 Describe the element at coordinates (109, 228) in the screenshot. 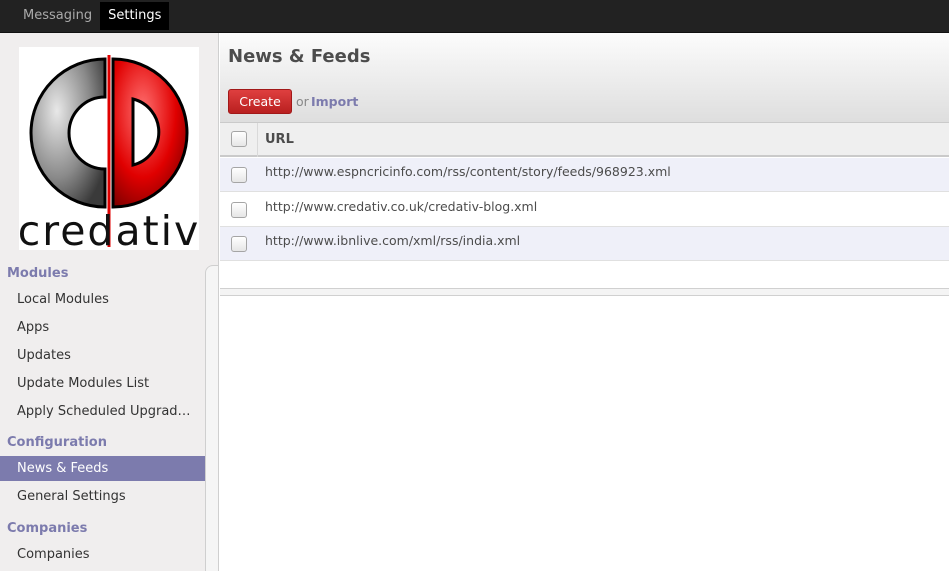

I see `logo-wordmark: credativ` at that location.